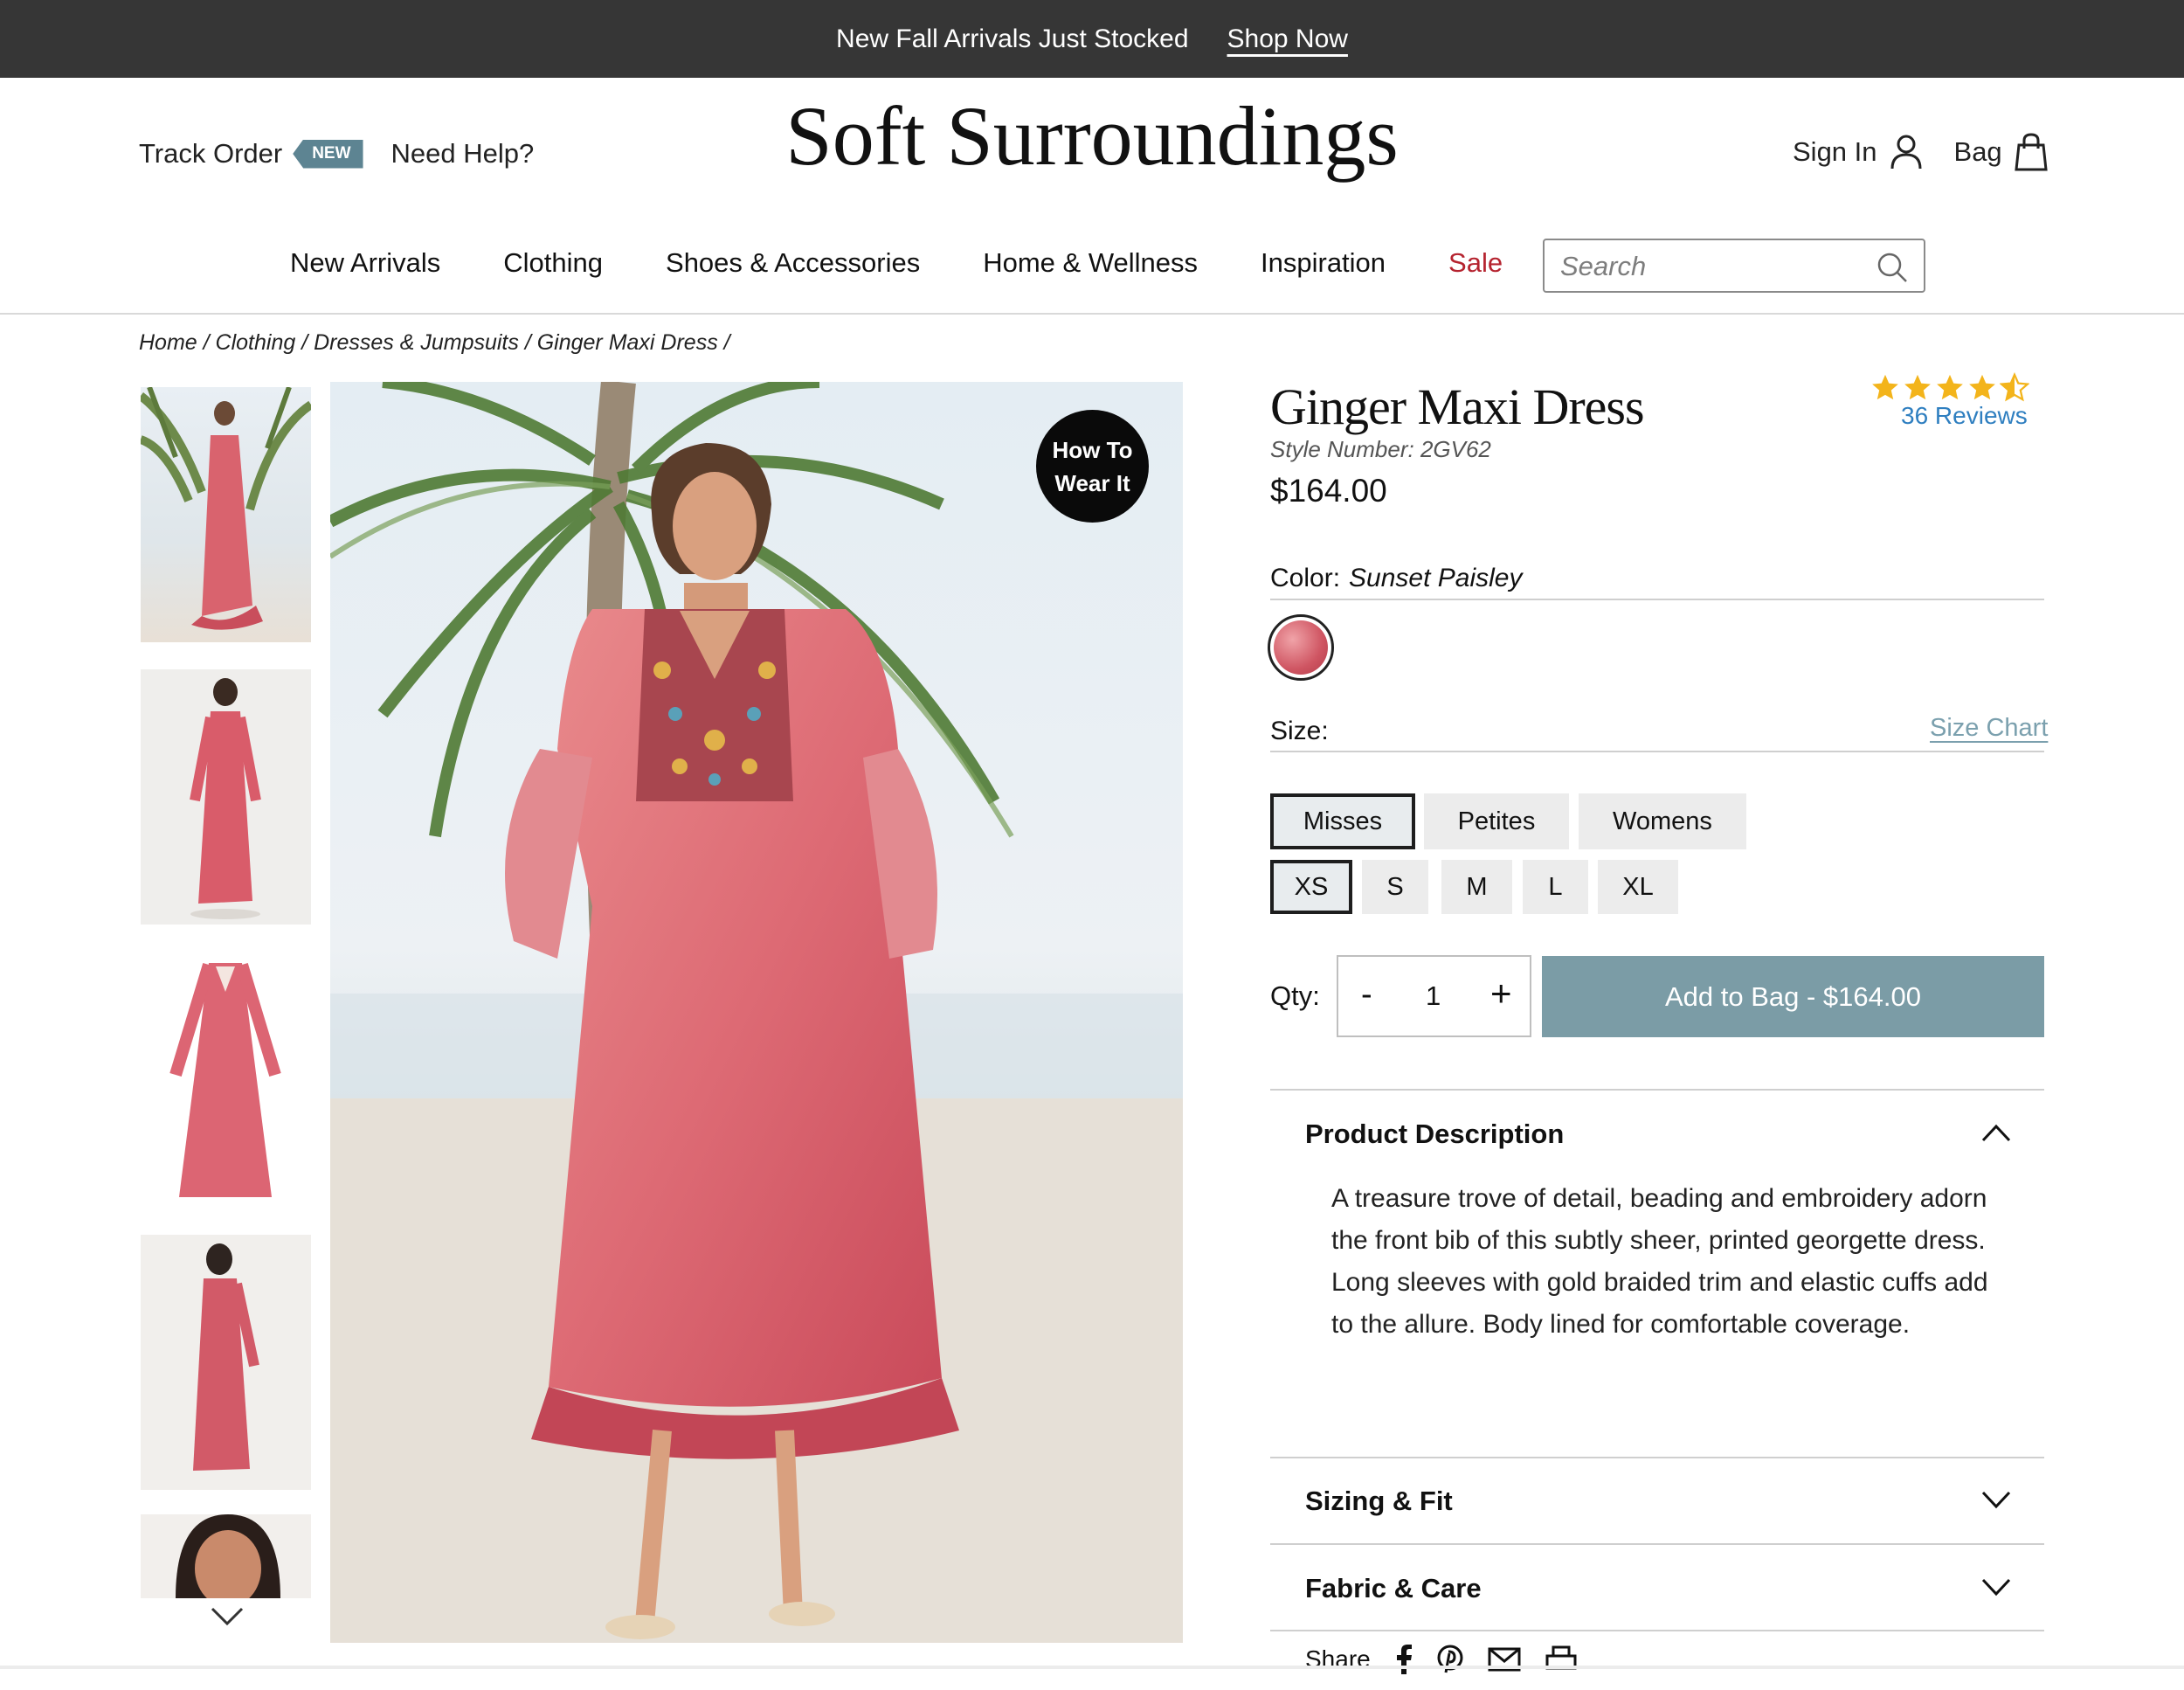  Describe the element at coordinates (1328, 491) in the screenshot. I see `product-price: $164.00` at that location.